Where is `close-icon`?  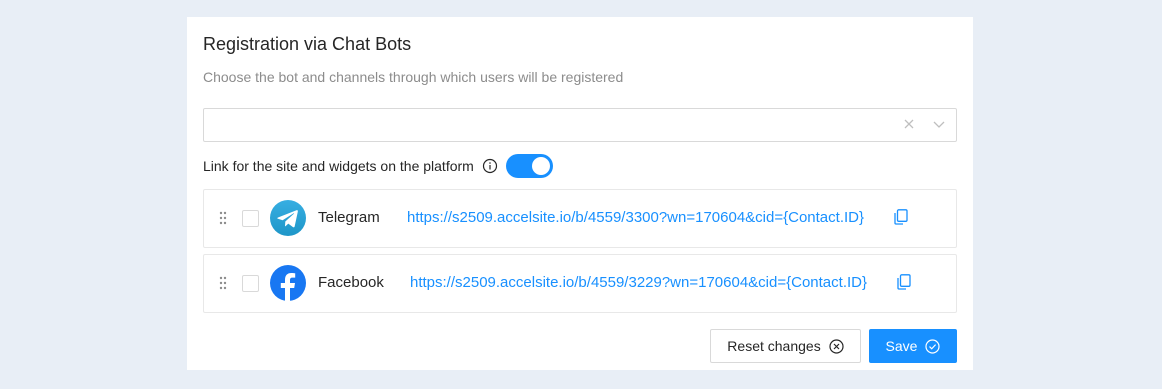 close-icon is located at coordinates (909, 124).